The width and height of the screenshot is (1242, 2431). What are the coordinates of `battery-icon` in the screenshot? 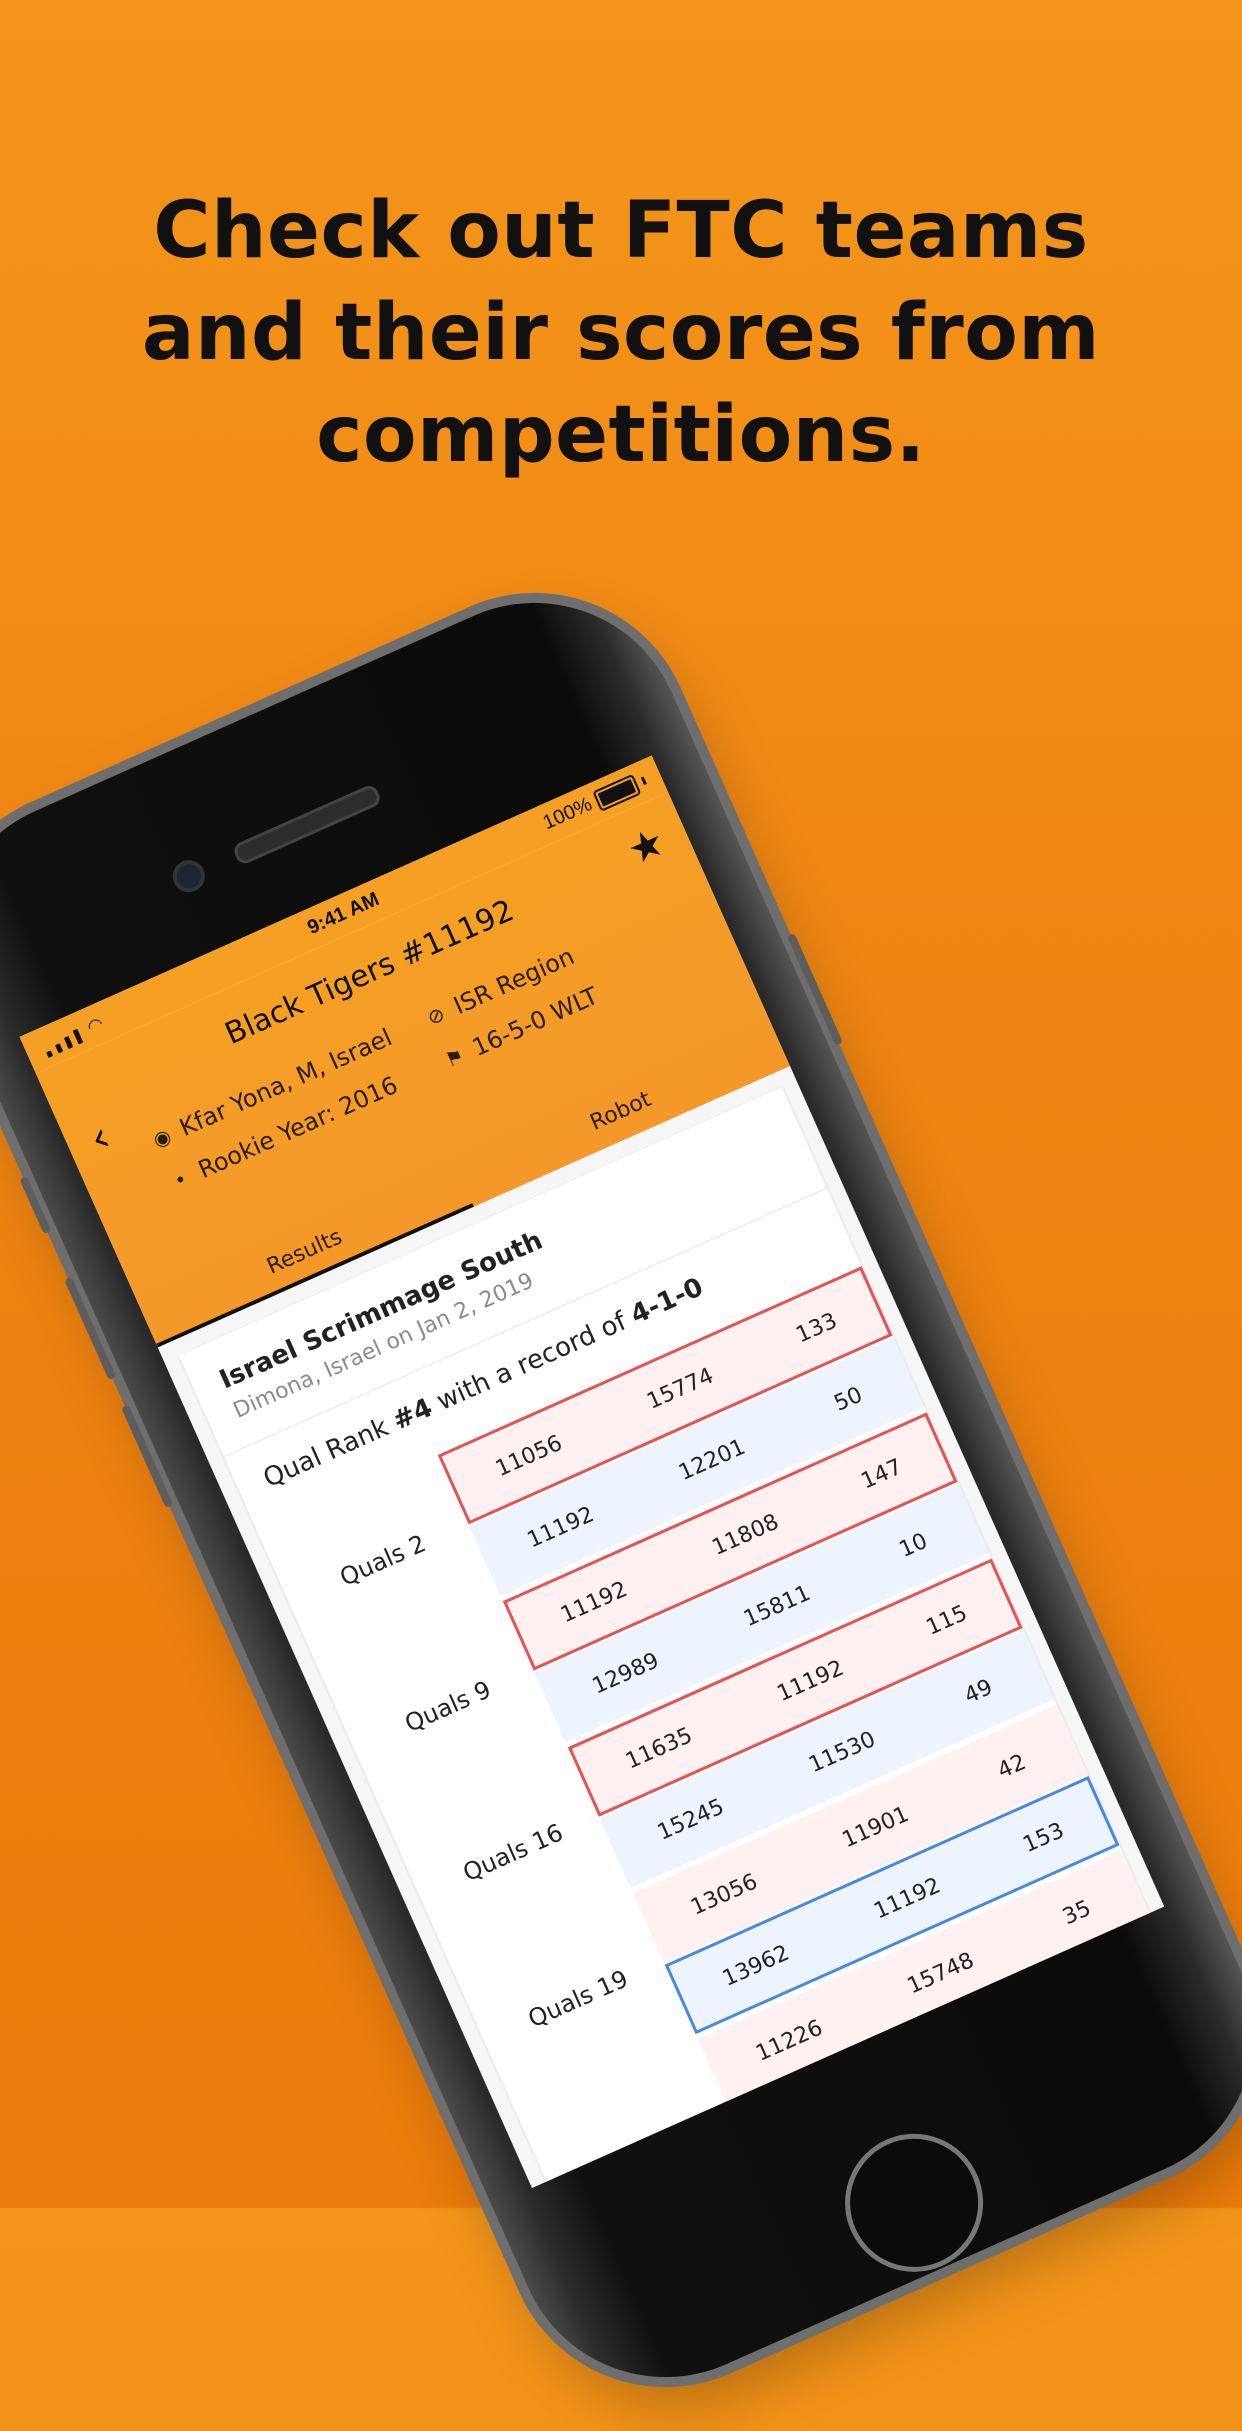 It's located at (617, 792).